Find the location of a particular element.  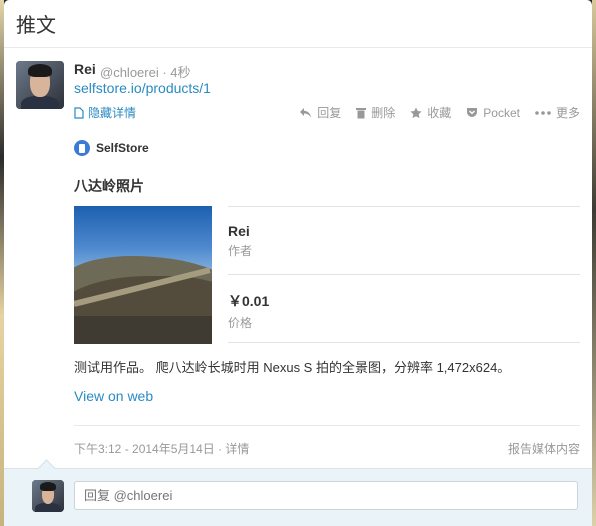

delete-button: 删除 is located at coordinates (375, 112).